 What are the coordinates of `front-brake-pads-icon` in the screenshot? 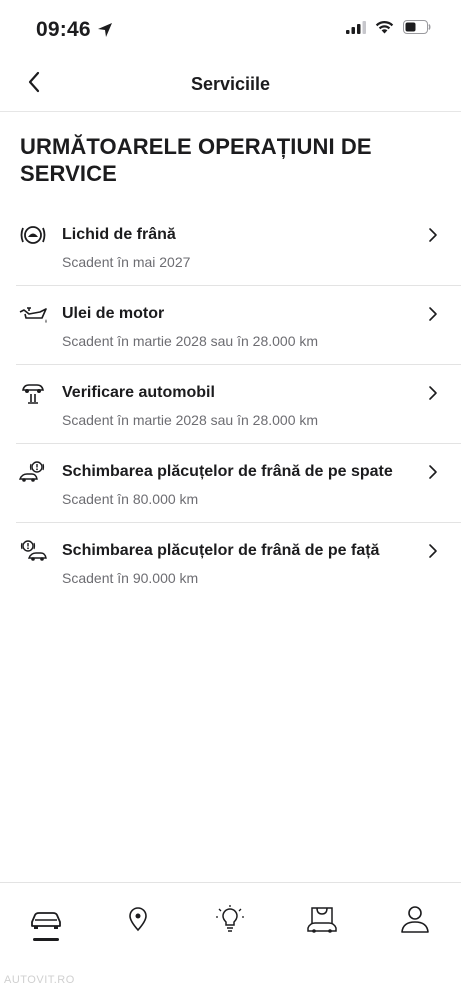 It's located at (33, 551).